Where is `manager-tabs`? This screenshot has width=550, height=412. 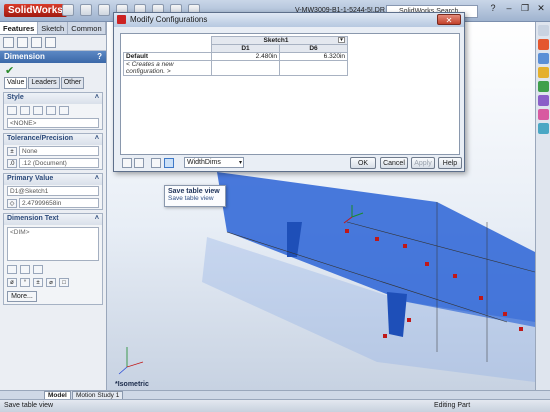
manager-tabs is located at coordinates (53, 43).